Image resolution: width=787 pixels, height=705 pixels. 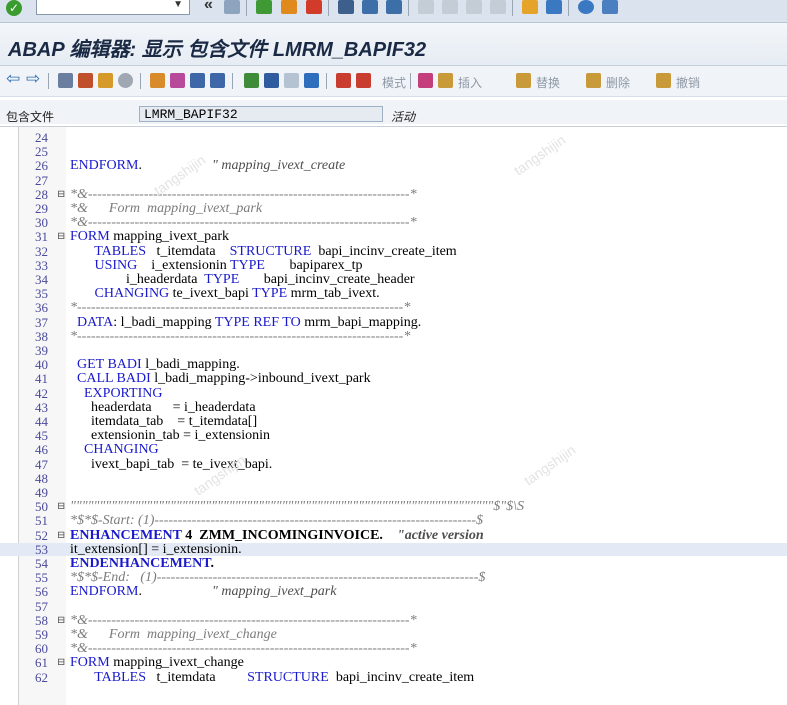 What do you see at coordinates (425, 80) in the screenshot?
I see `enhancement-icon` at bounding box center [425, 80].